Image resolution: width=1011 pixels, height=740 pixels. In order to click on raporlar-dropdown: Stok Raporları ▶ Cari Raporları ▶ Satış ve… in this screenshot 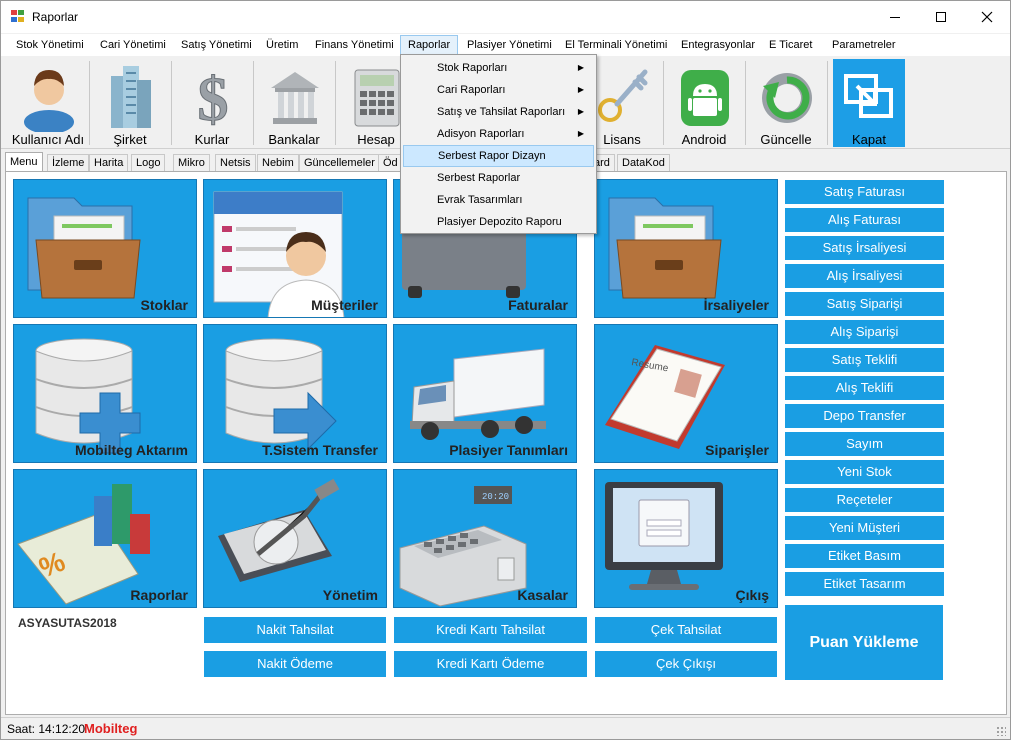, I will do `click(498, 144)`.